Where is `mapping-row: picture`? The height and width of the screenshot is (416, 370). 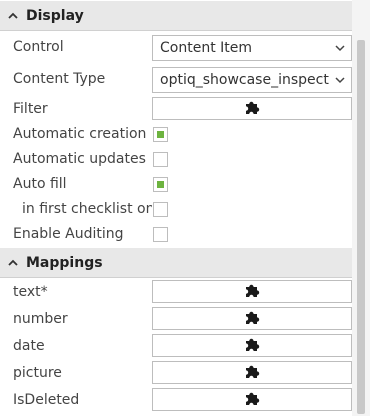
mapping-row: picture is located at coordinates (176, 373).